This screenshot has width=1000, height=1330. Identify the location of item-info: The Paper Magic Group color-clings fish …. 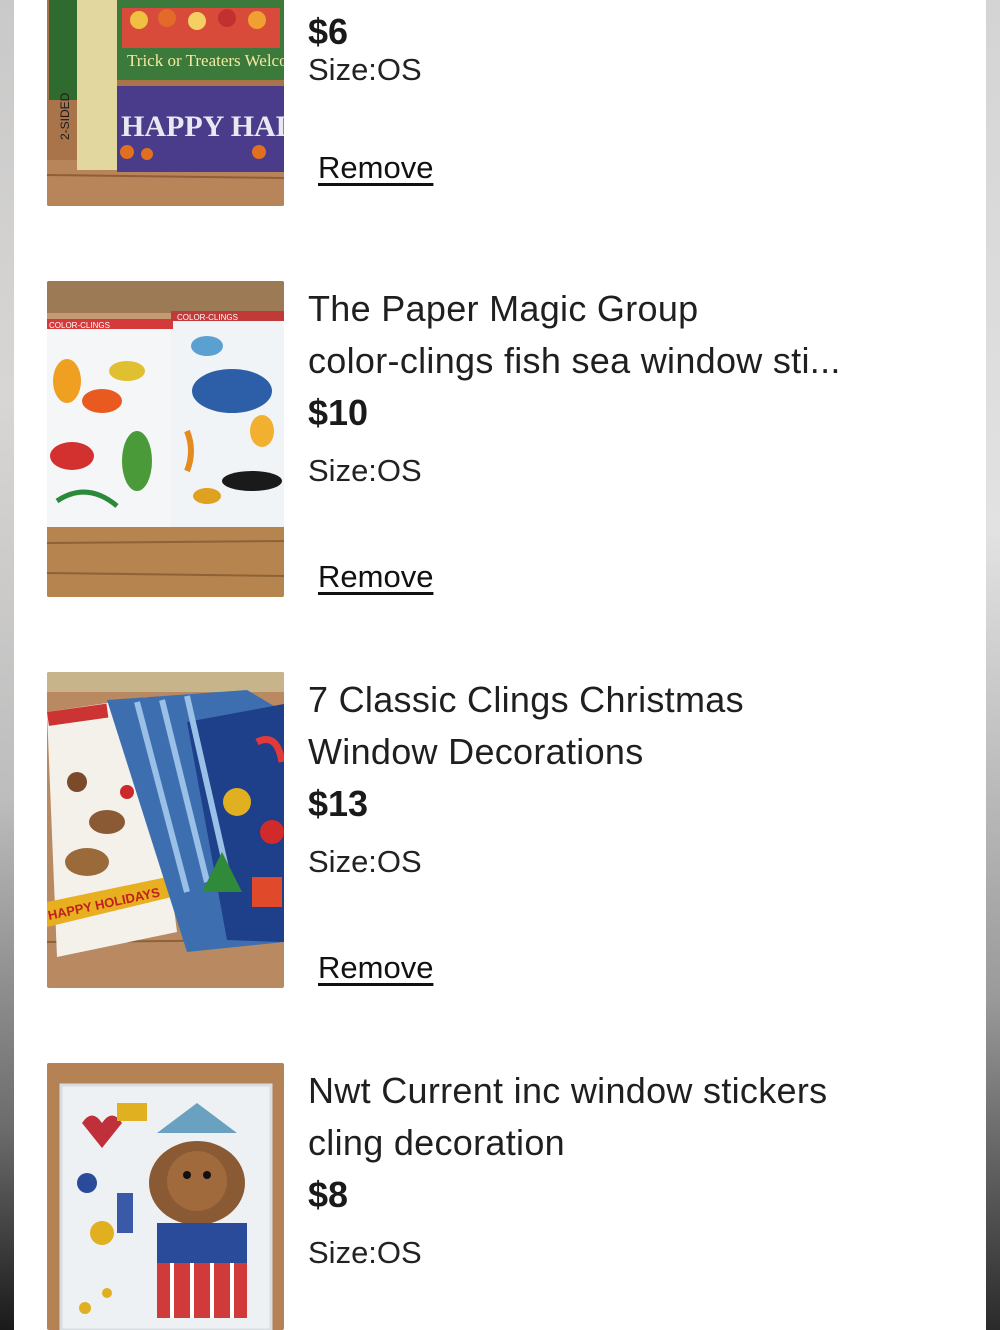
(628, 438).